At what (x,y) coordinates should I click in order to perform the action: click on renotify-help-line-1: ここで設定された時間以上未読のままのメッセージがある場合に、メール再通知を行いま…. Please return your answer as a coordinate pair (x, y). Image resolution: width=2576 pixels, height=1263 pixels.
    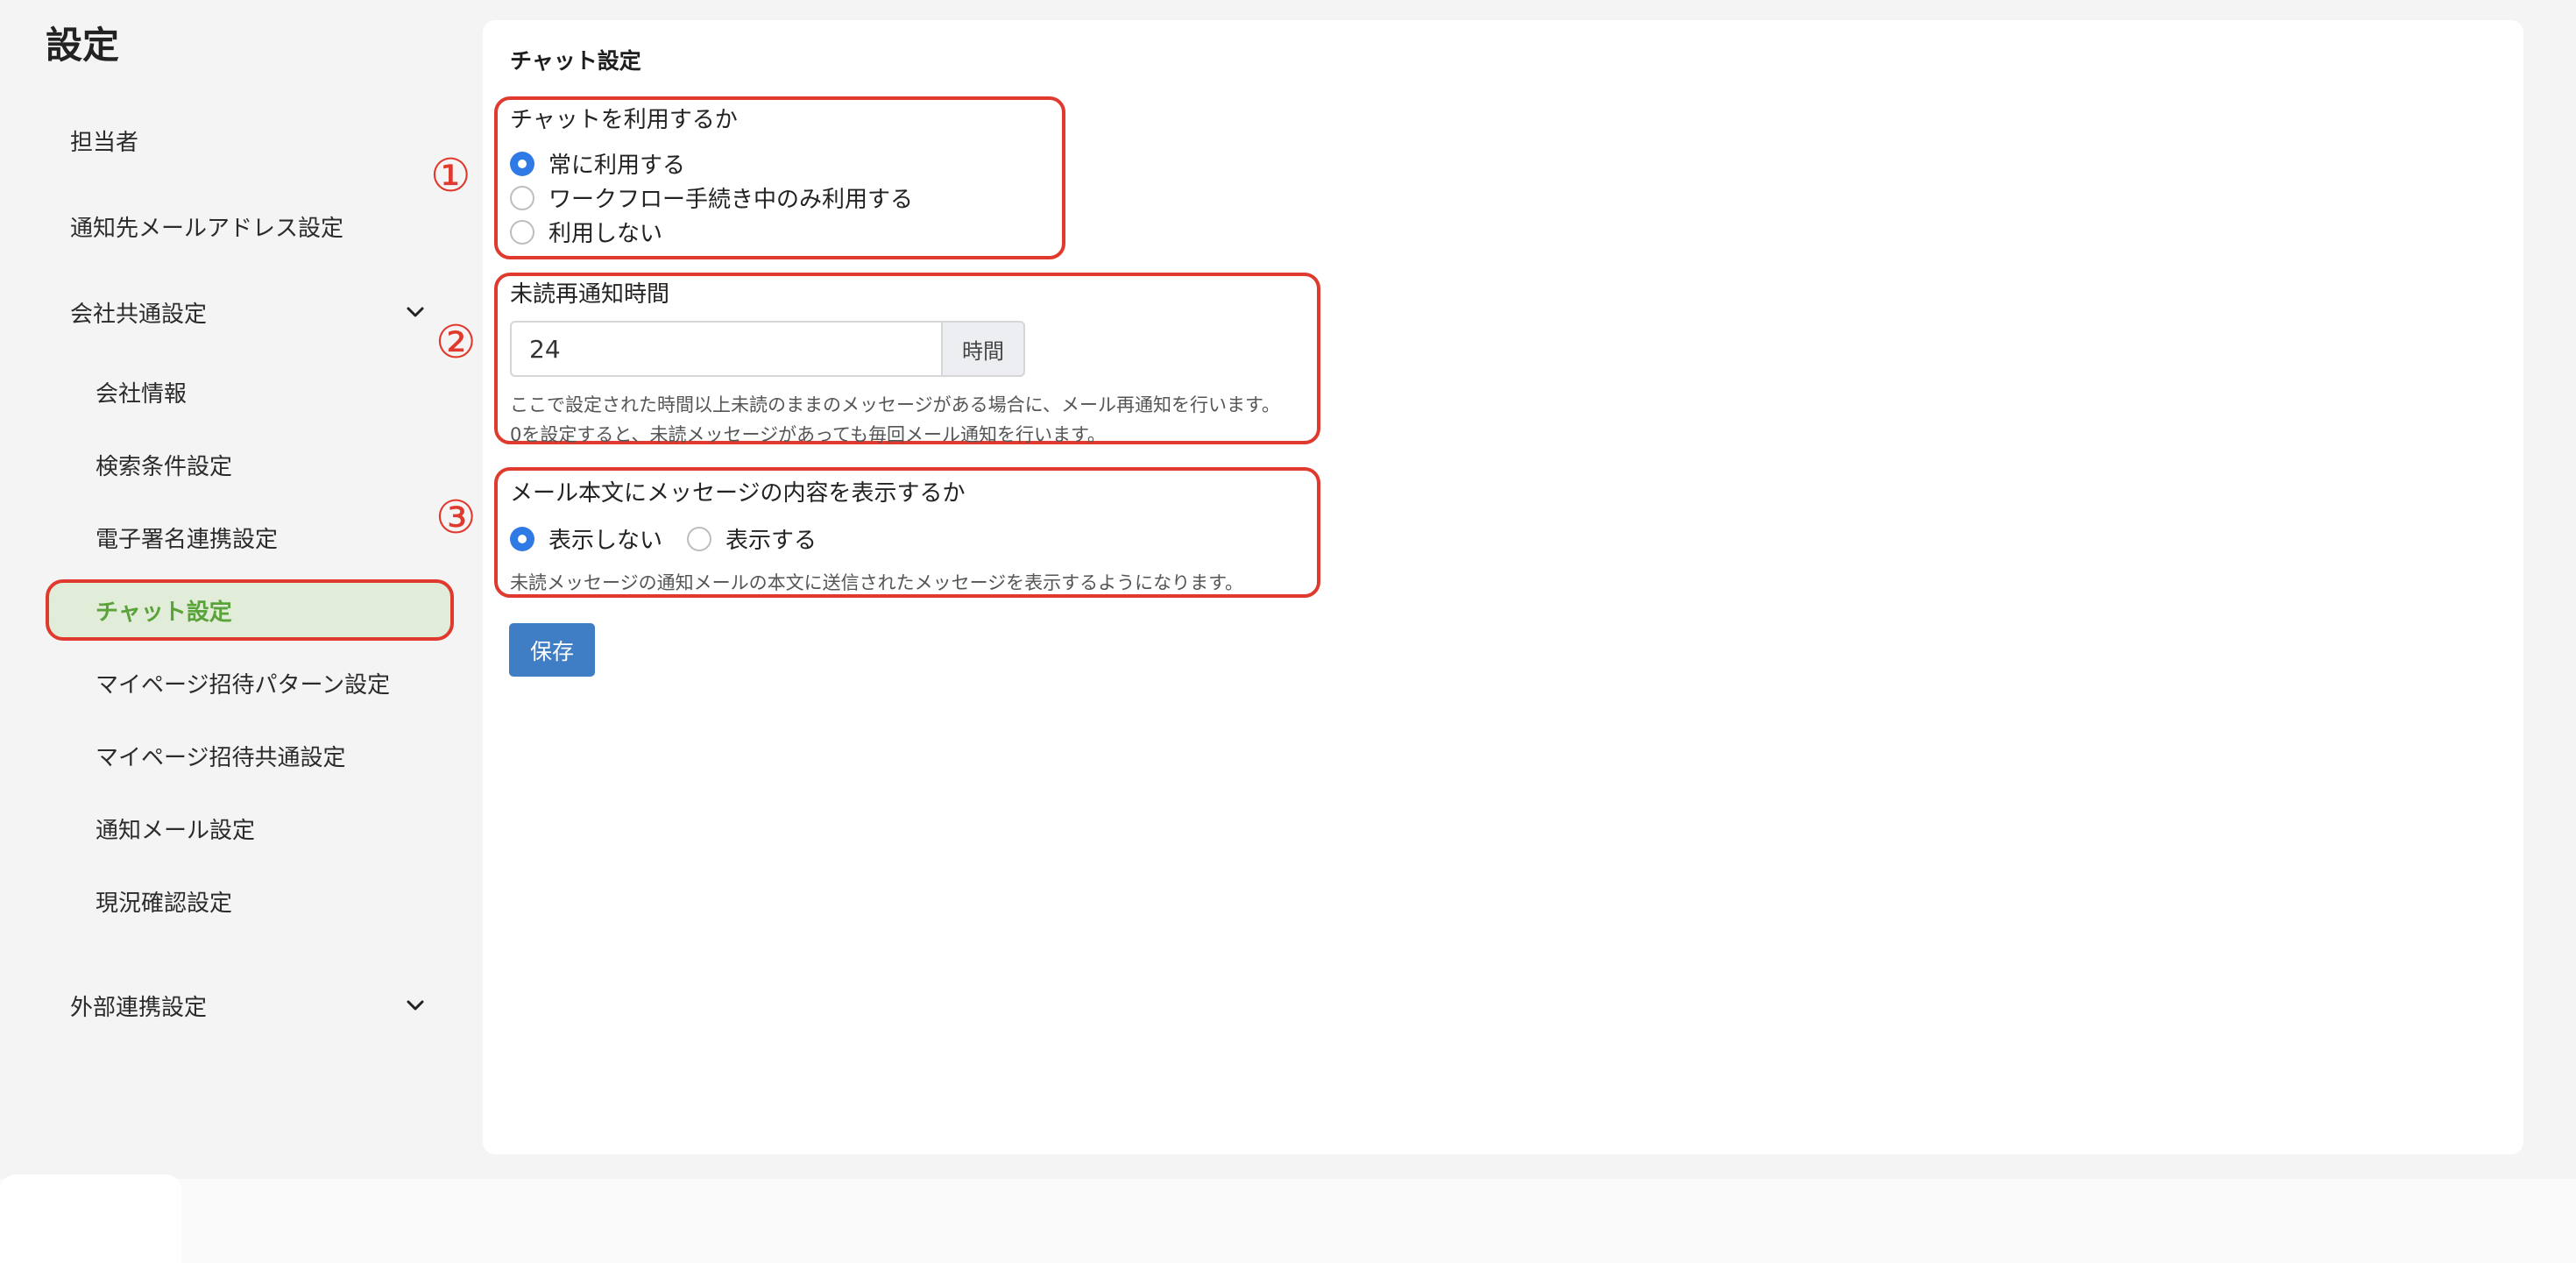
    Looking at the image, I should click on (895, 404).